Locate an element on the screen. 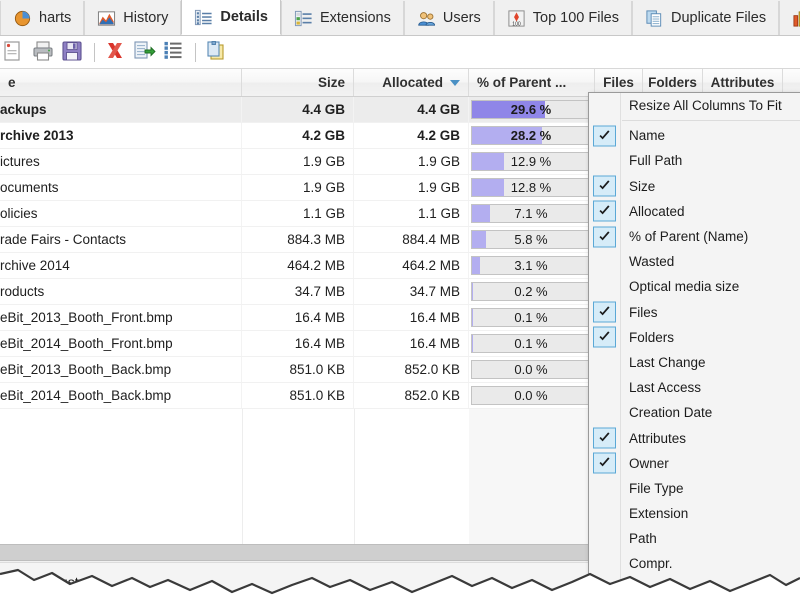 The width and height of the screenshot is (800, 600). tab-history: History is located at coordinates (133, 18).